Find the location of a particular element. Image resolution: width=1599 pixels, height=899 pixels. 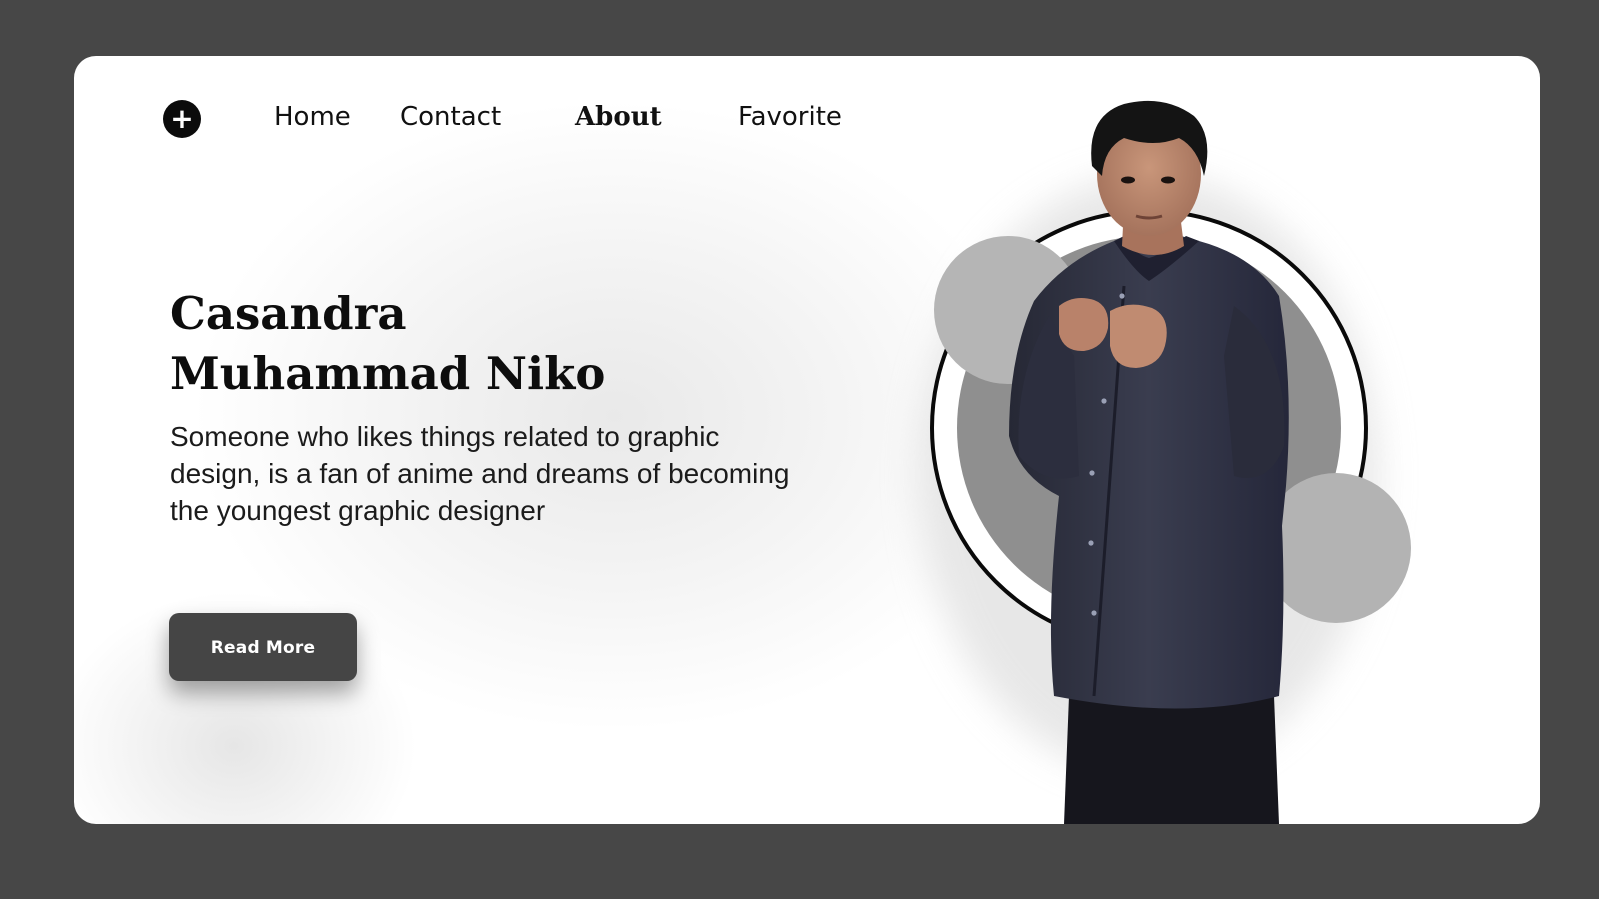

person-pants is located at coordinates (1171, 760).